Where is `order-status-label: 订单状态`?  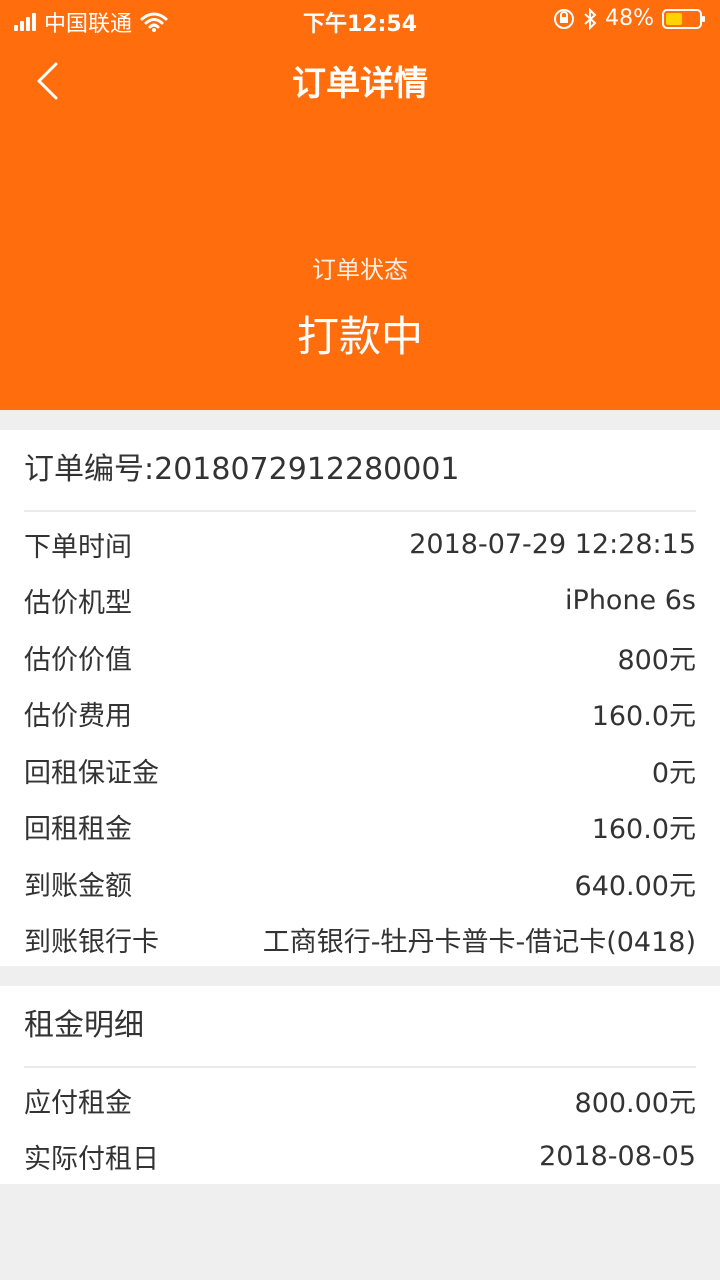 order-status-label: 订单状态 is located at coordinates (360, 270).